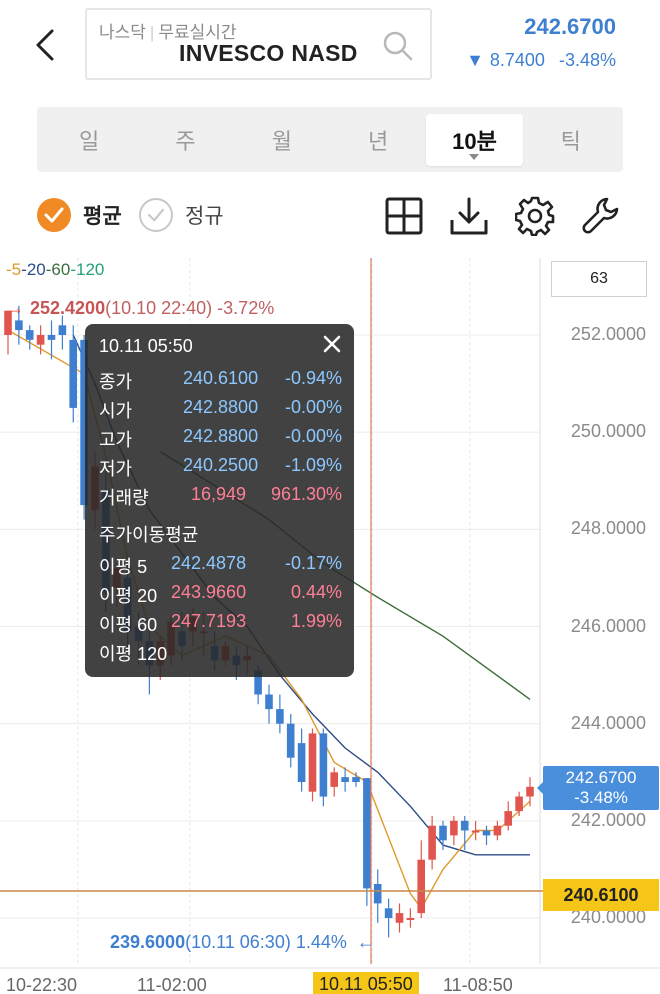 The image size is (660, 994). What do you see at coordinates (366, 983) in the screenshot?
I see `crosshair-time-tag: 10.11 05:50` at bounding box center [366, 983].